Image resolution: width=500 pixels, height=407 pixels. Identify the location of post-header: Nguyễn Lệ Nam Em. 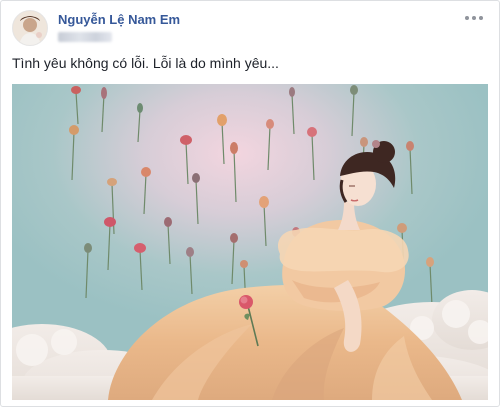
(250, 26).